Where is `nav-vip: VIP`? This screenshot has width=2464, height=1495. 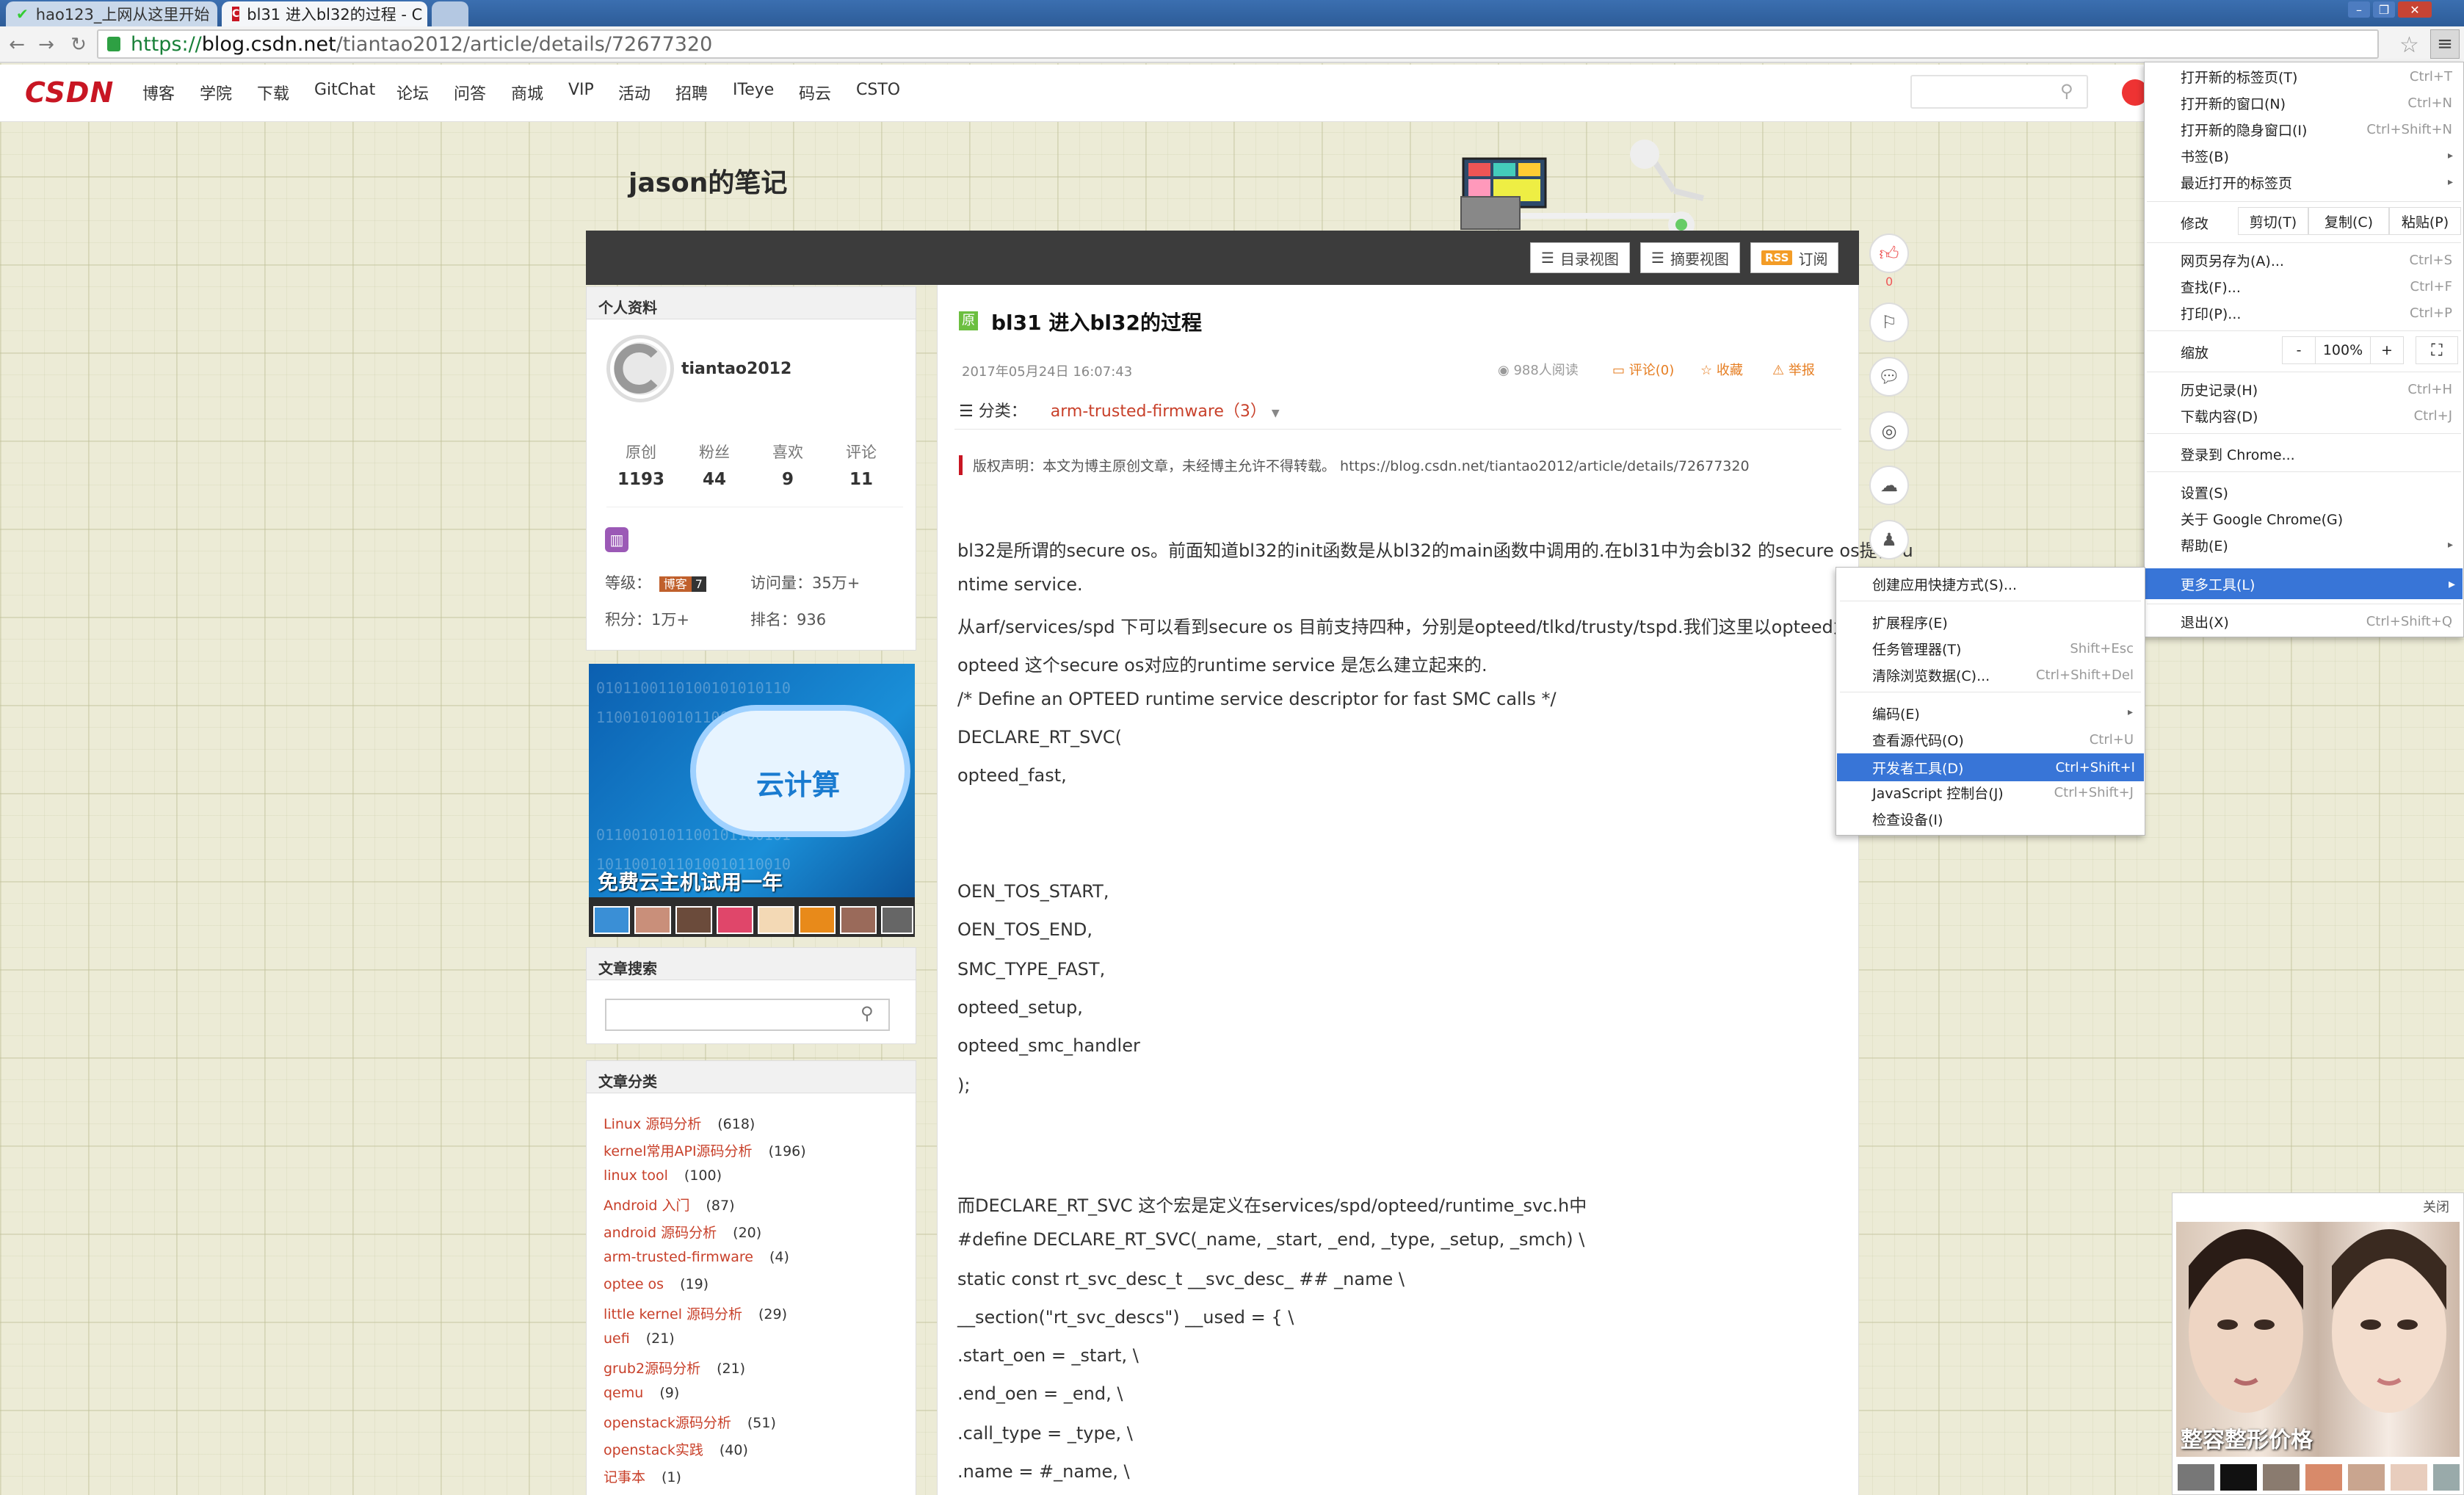
nav-vip: VIP is located at coordinates (581, 90).